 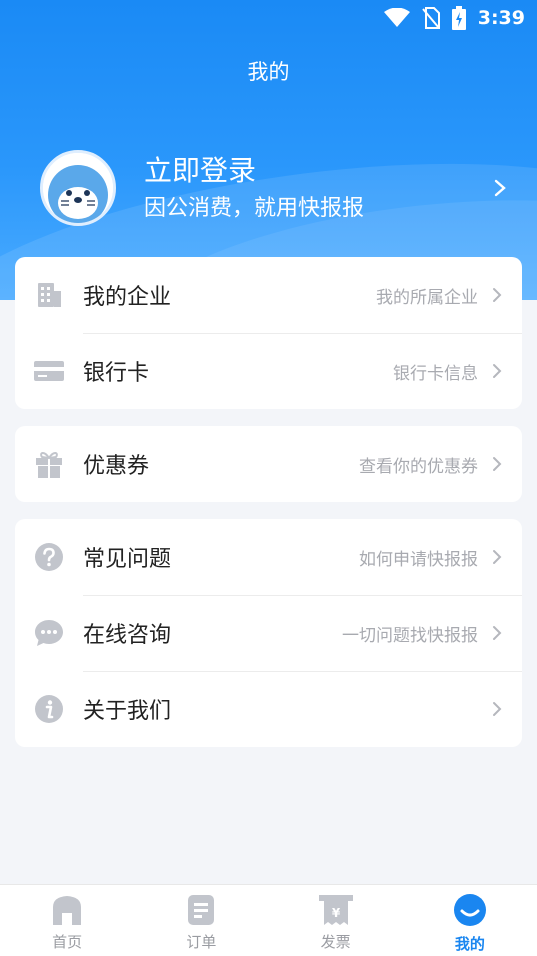 I want to click on menu-item-label: 我的企业, so click(x=127, y=297).